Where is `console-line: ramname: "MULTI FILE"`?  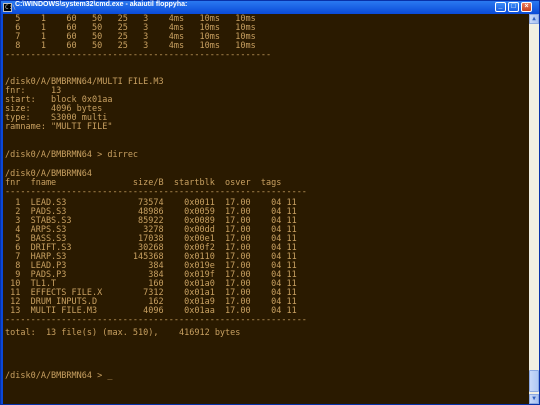
console-line: ramname: "MULTI FILE" is located at coordinates (59, 127).